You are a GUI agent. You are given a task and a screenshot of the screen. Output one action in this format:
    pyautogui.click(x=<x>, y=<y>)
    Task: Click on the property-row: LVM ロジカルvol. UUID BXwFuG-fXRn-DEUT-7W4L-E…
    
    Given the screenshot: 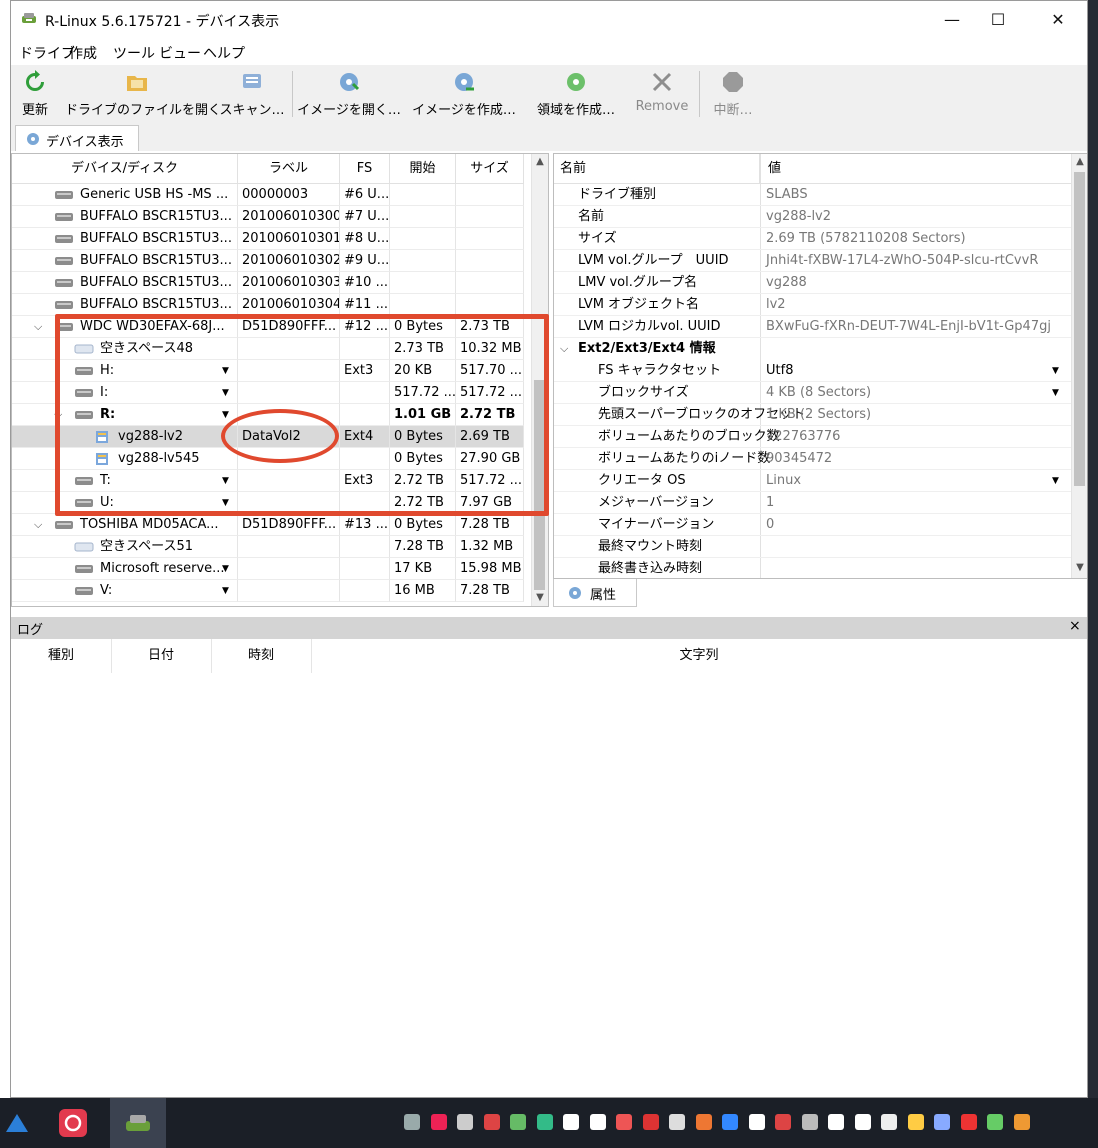 What is the action you would take?
    pyautogui.click(x=813, y=327)
    